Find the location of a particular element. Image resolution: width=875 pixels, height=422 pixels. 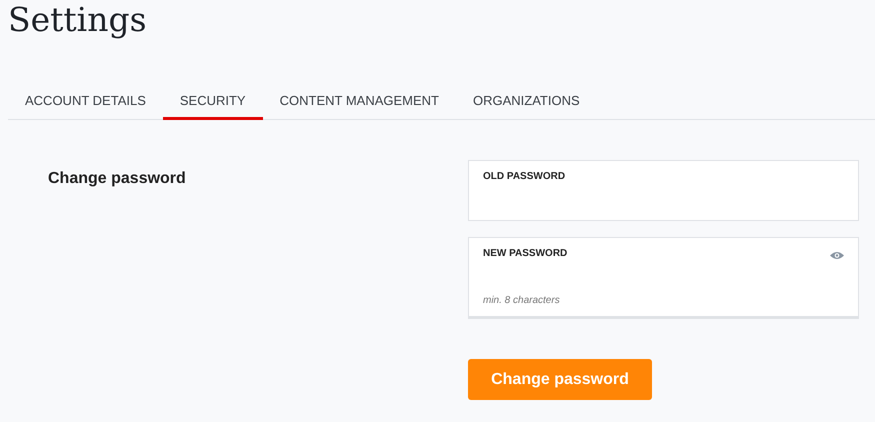

field-label: OLD PASSWORD is located at coordinates (524, 177).